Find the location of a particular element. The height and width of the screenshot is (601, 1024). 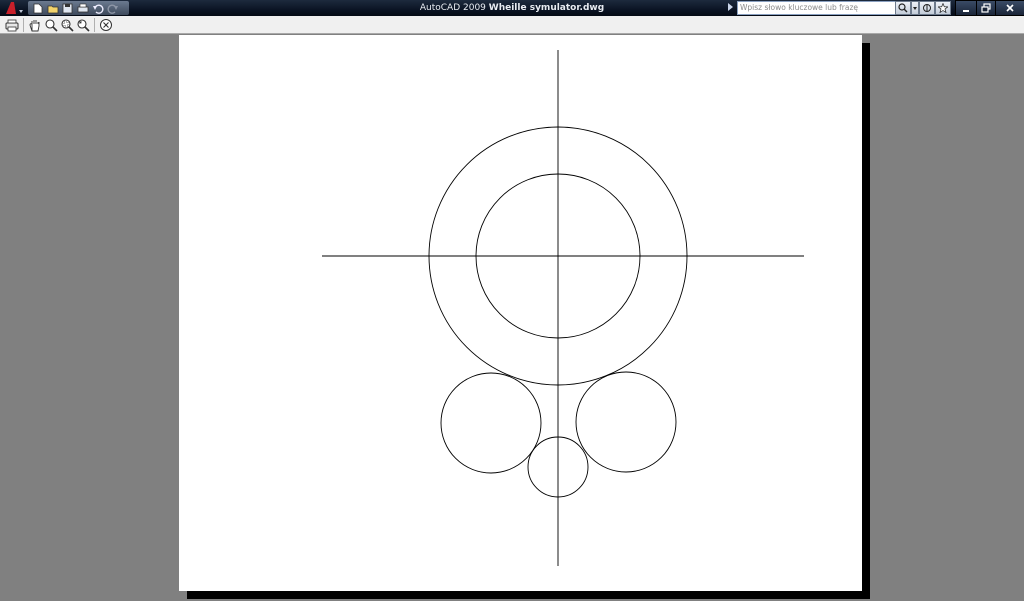

save-button is located at coordinates (67, 8).